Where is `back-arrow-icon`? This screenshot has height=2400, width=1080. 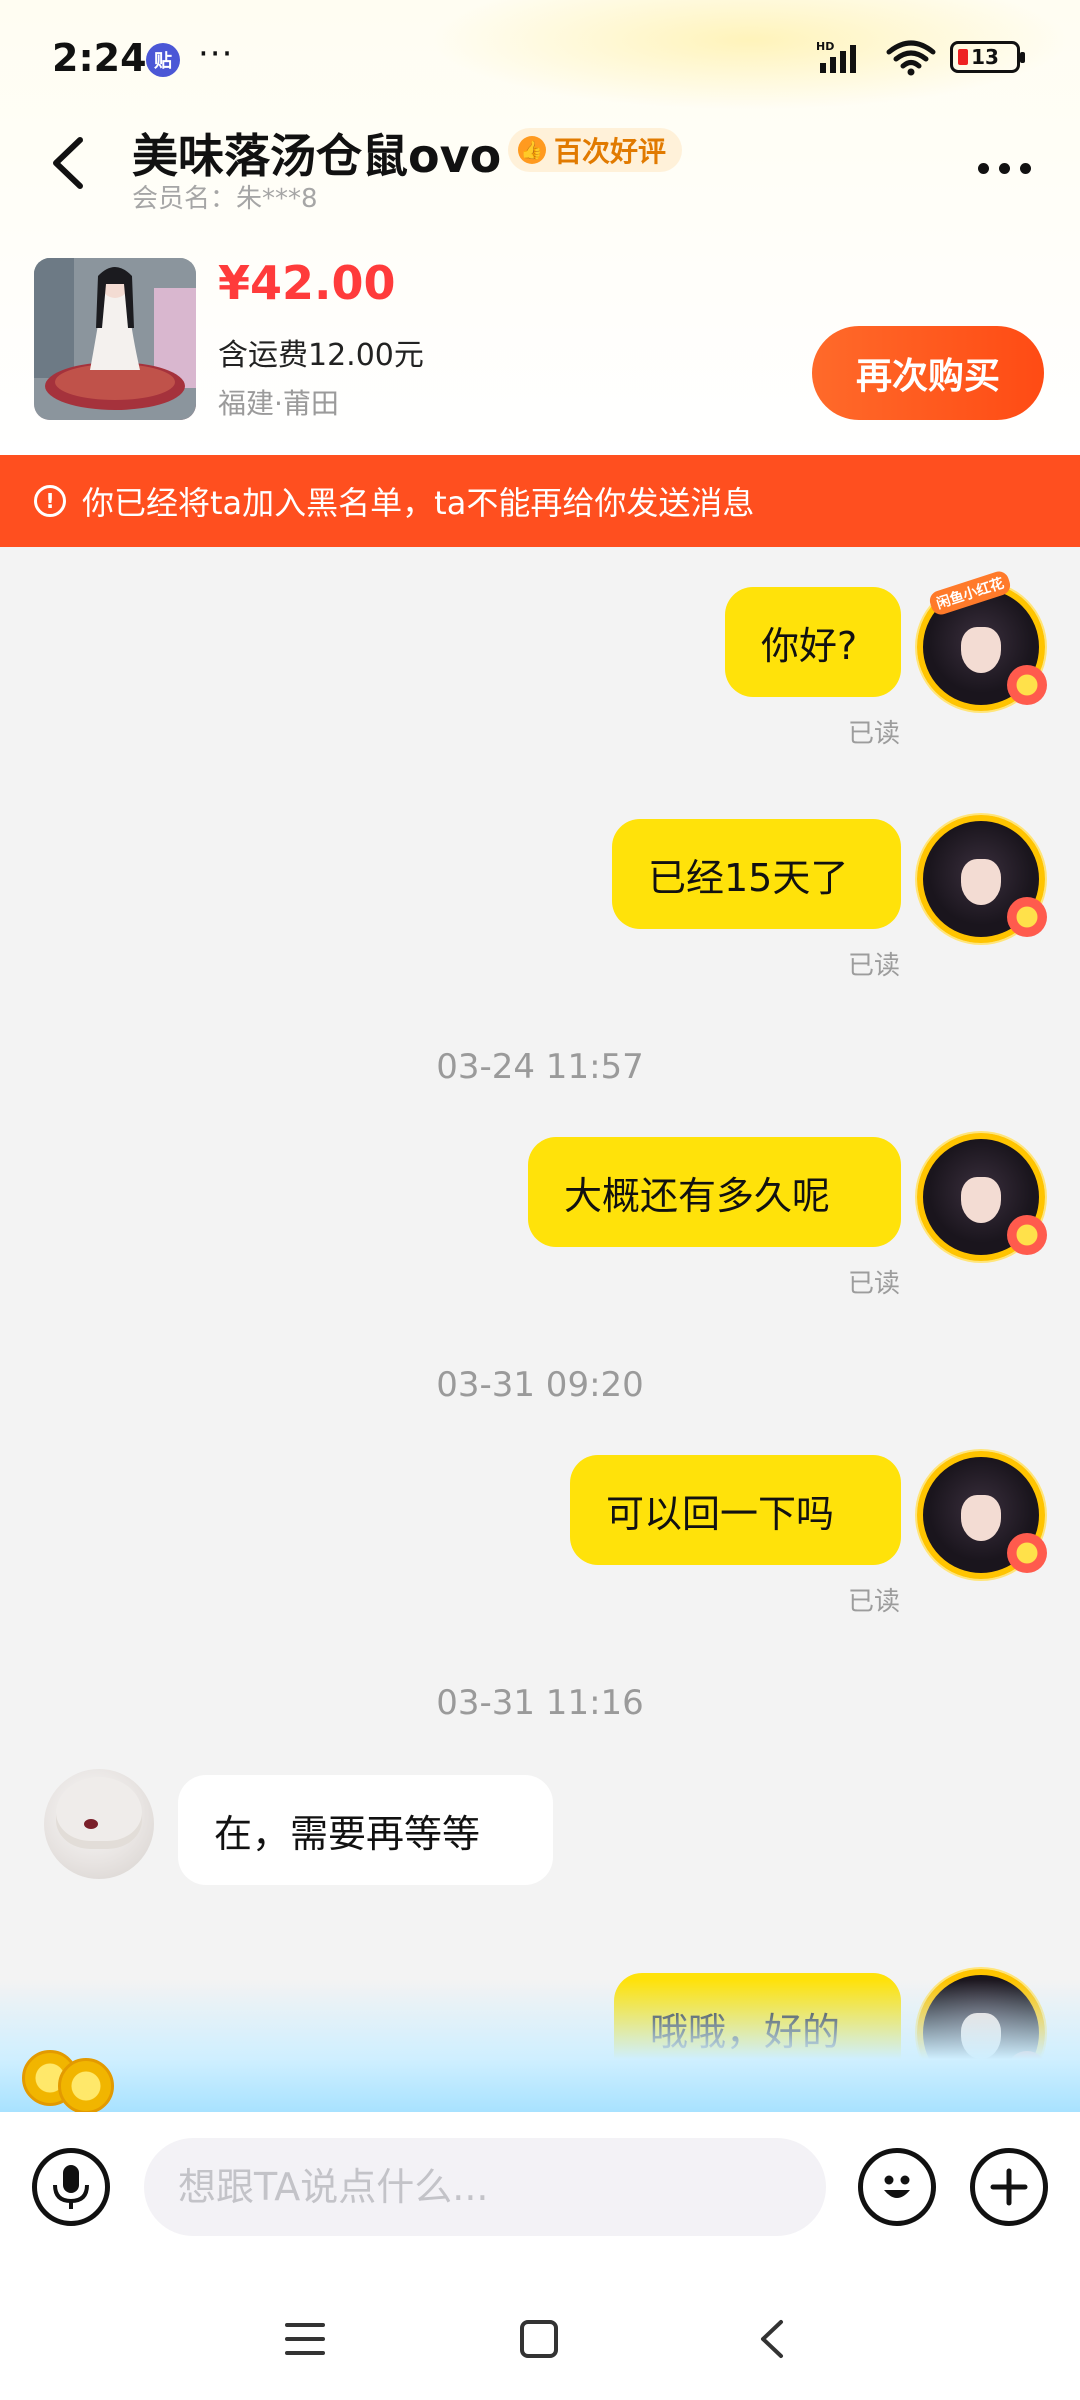
back-arrow-icon is located at coordinates (68, 163).